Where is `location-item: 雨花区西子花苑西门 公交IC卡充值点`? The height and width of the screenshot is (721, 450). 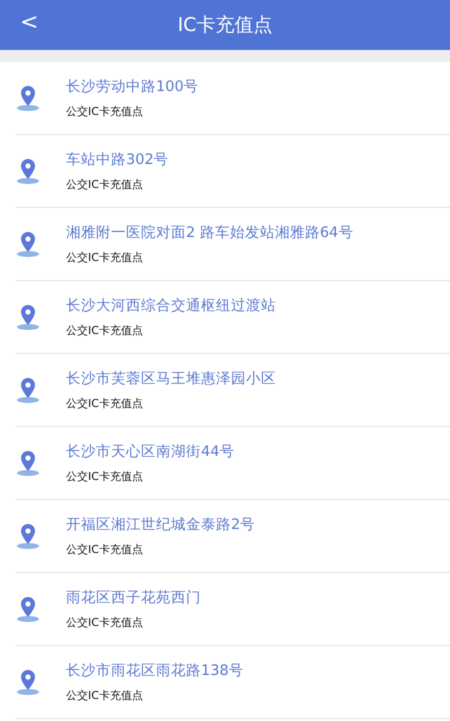
location-item: 雨花区西子花苑西门 公交IC卡充值点 is located at coordinates (233, 609).